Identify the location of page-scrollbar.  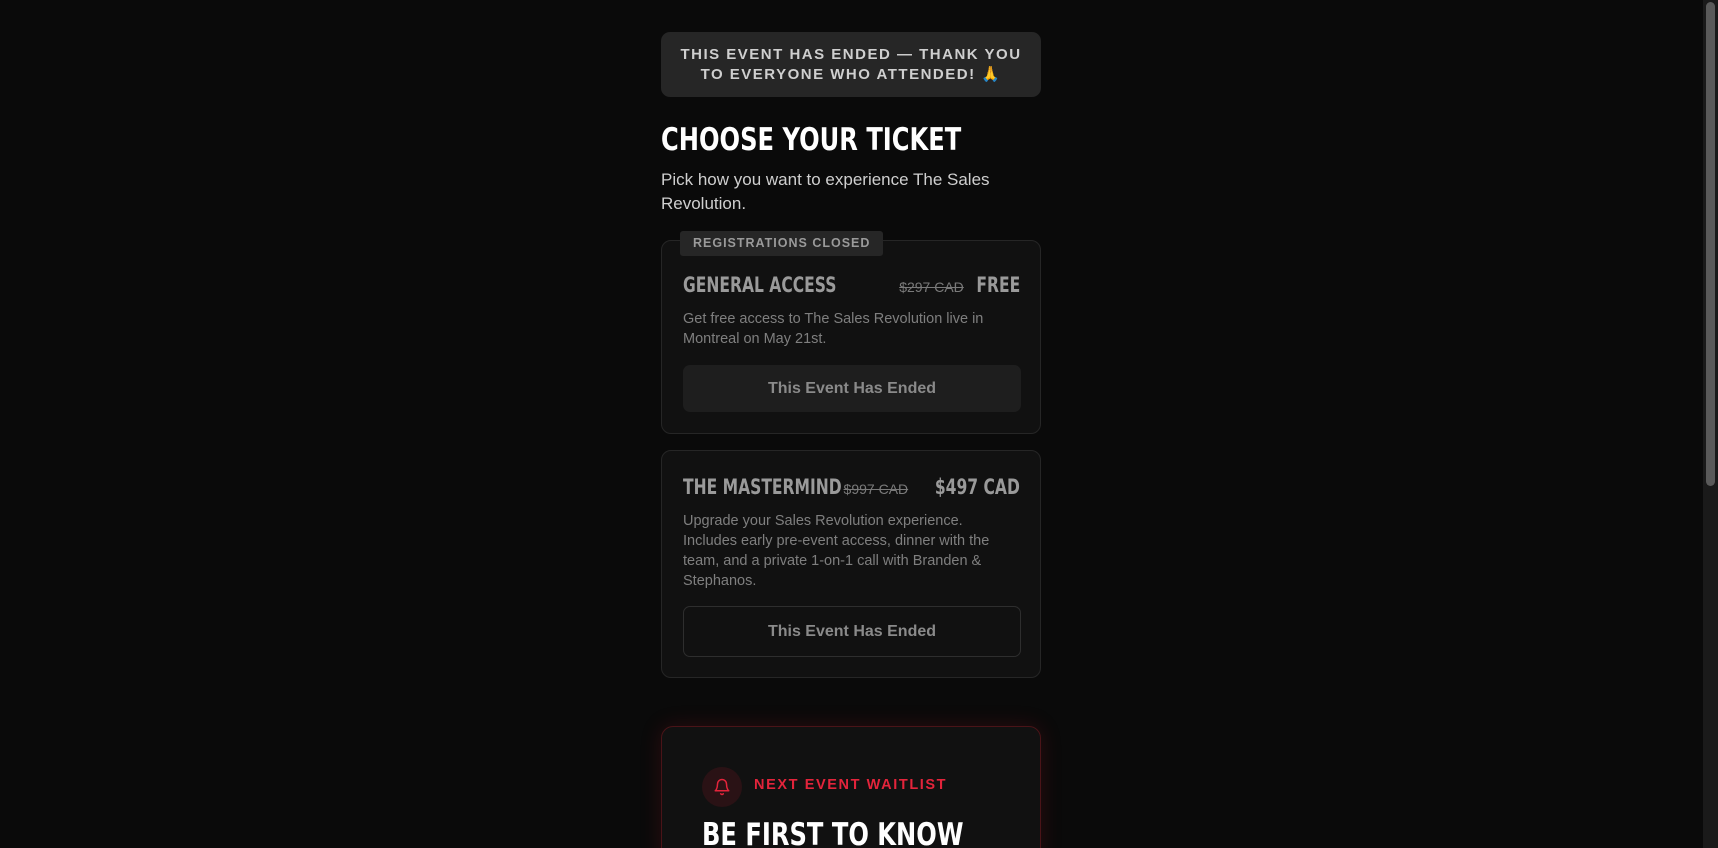
(1710, 424).